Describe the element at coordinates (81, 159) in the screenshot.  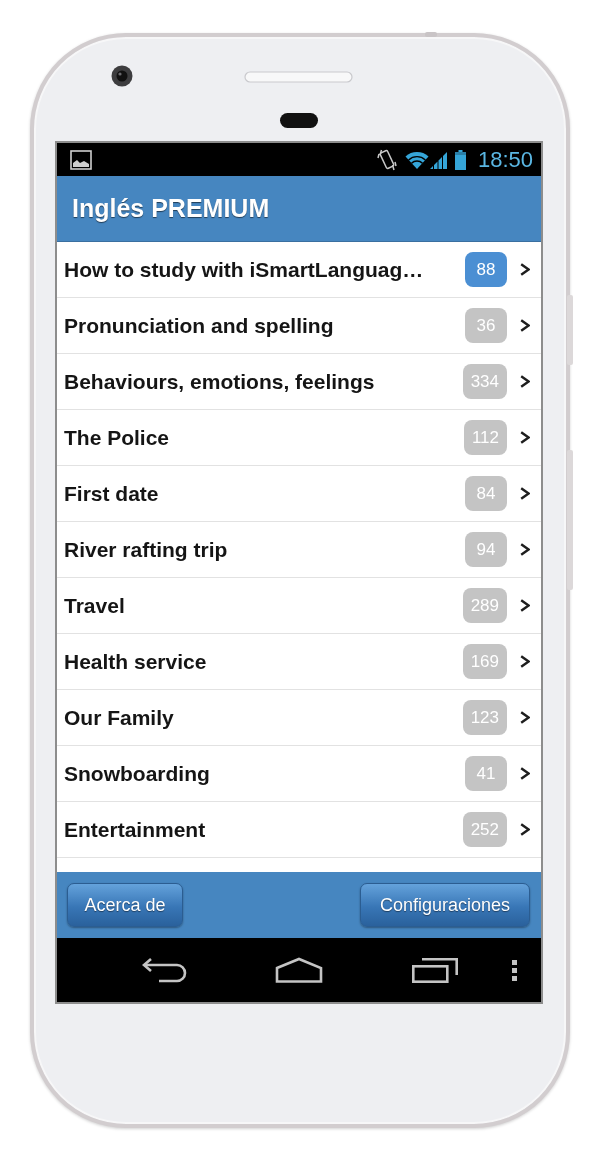
I see `image-icon` at that location.